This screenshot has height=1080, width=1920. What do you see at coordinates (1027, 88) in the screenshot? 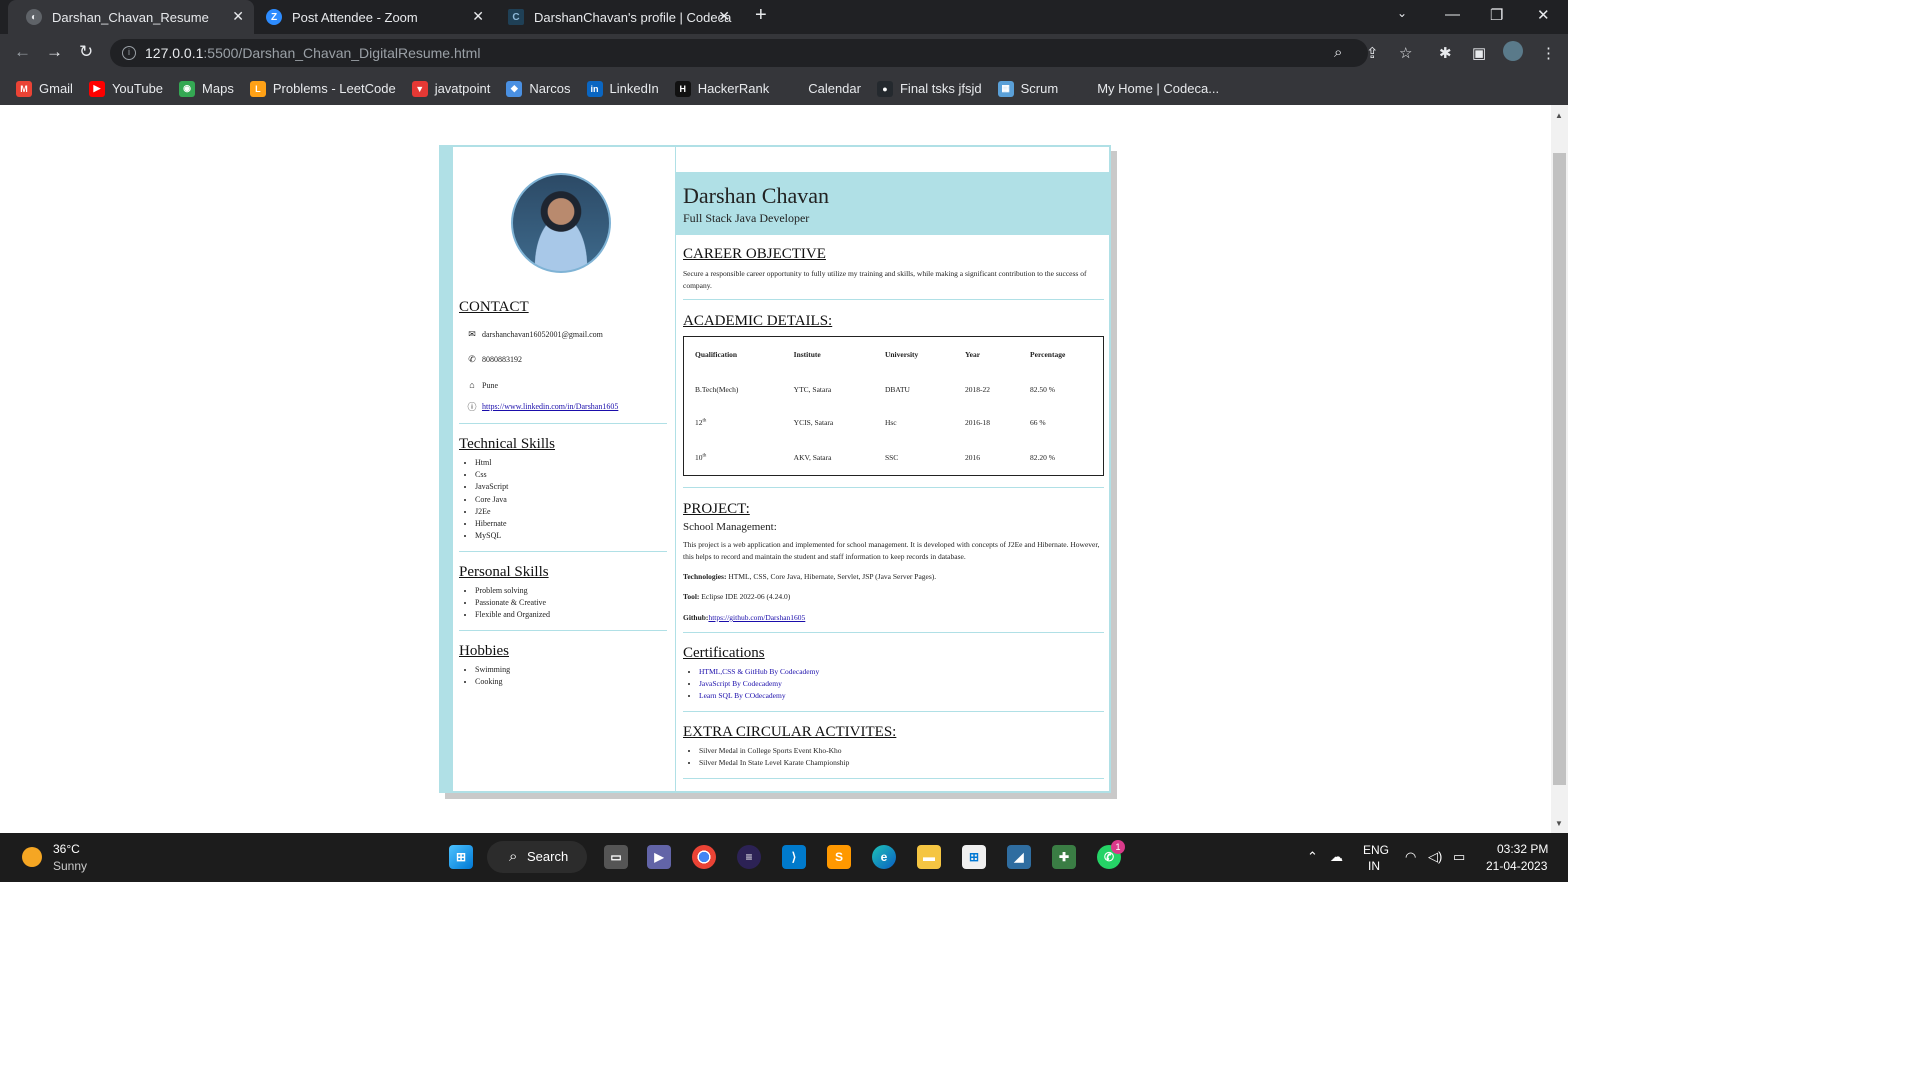
I see `bookmark-item: ▦ Scrum` at bounding box center [1027, 88].